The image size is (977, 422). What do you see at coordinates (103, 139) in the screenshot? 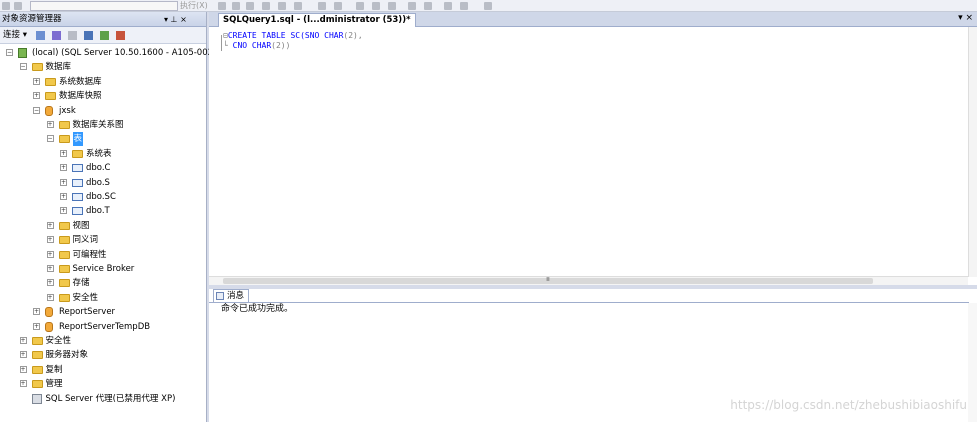
I see `tree-node-tables: − 表` at bounding box center [103, 139].